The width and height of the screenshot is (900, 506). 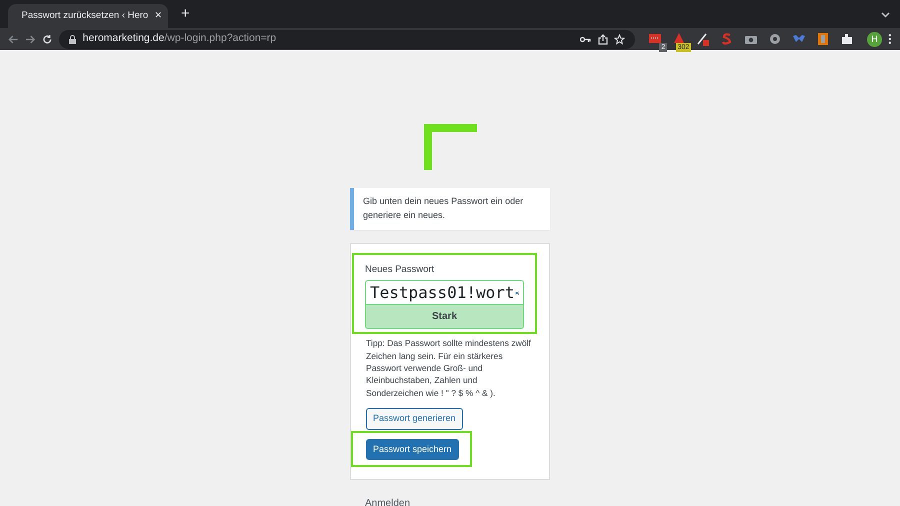 What do you see at coordinates (185, 13) in the screenshot?
I see `new-tab-button: +` at bounding box center [185, 13].